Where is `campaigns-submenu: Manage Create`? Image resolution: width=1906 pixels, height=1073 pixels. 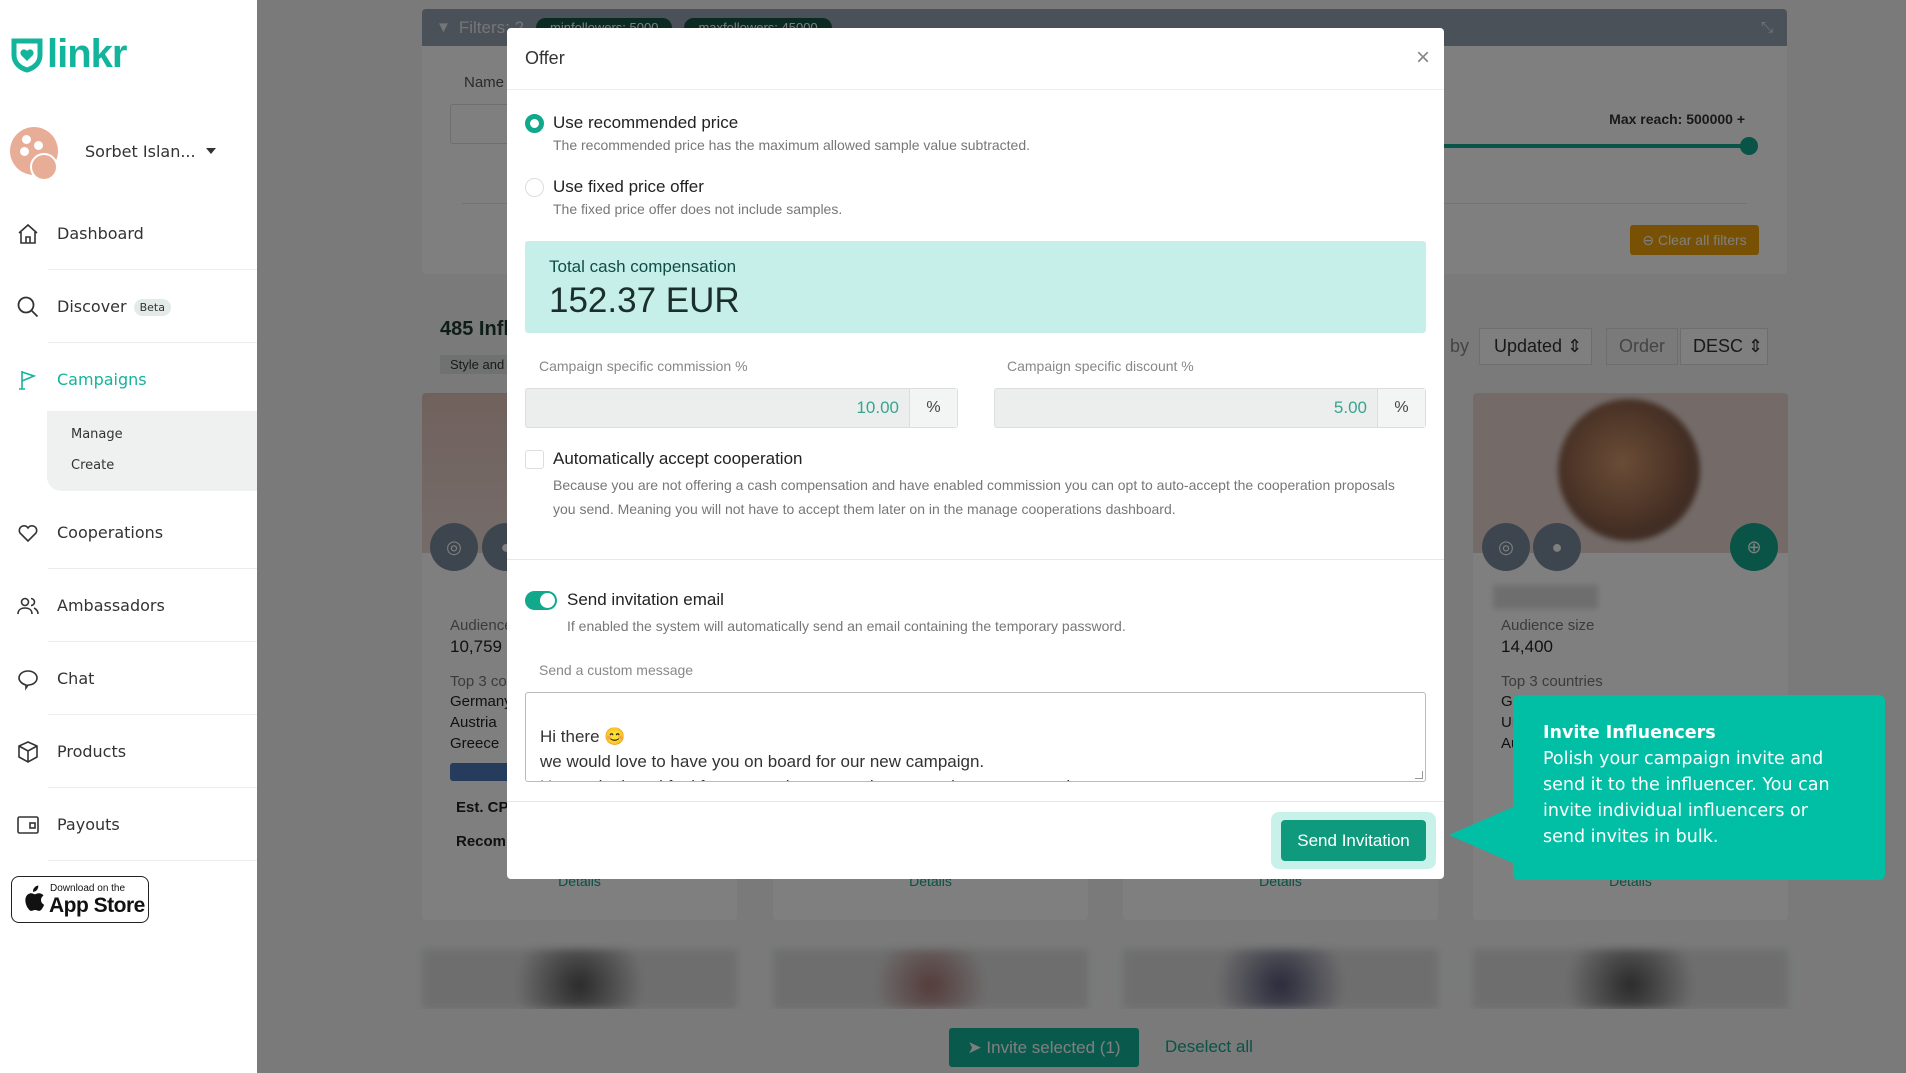
campaigns-submenu: Manage Create is located at coordinates (152, 451).